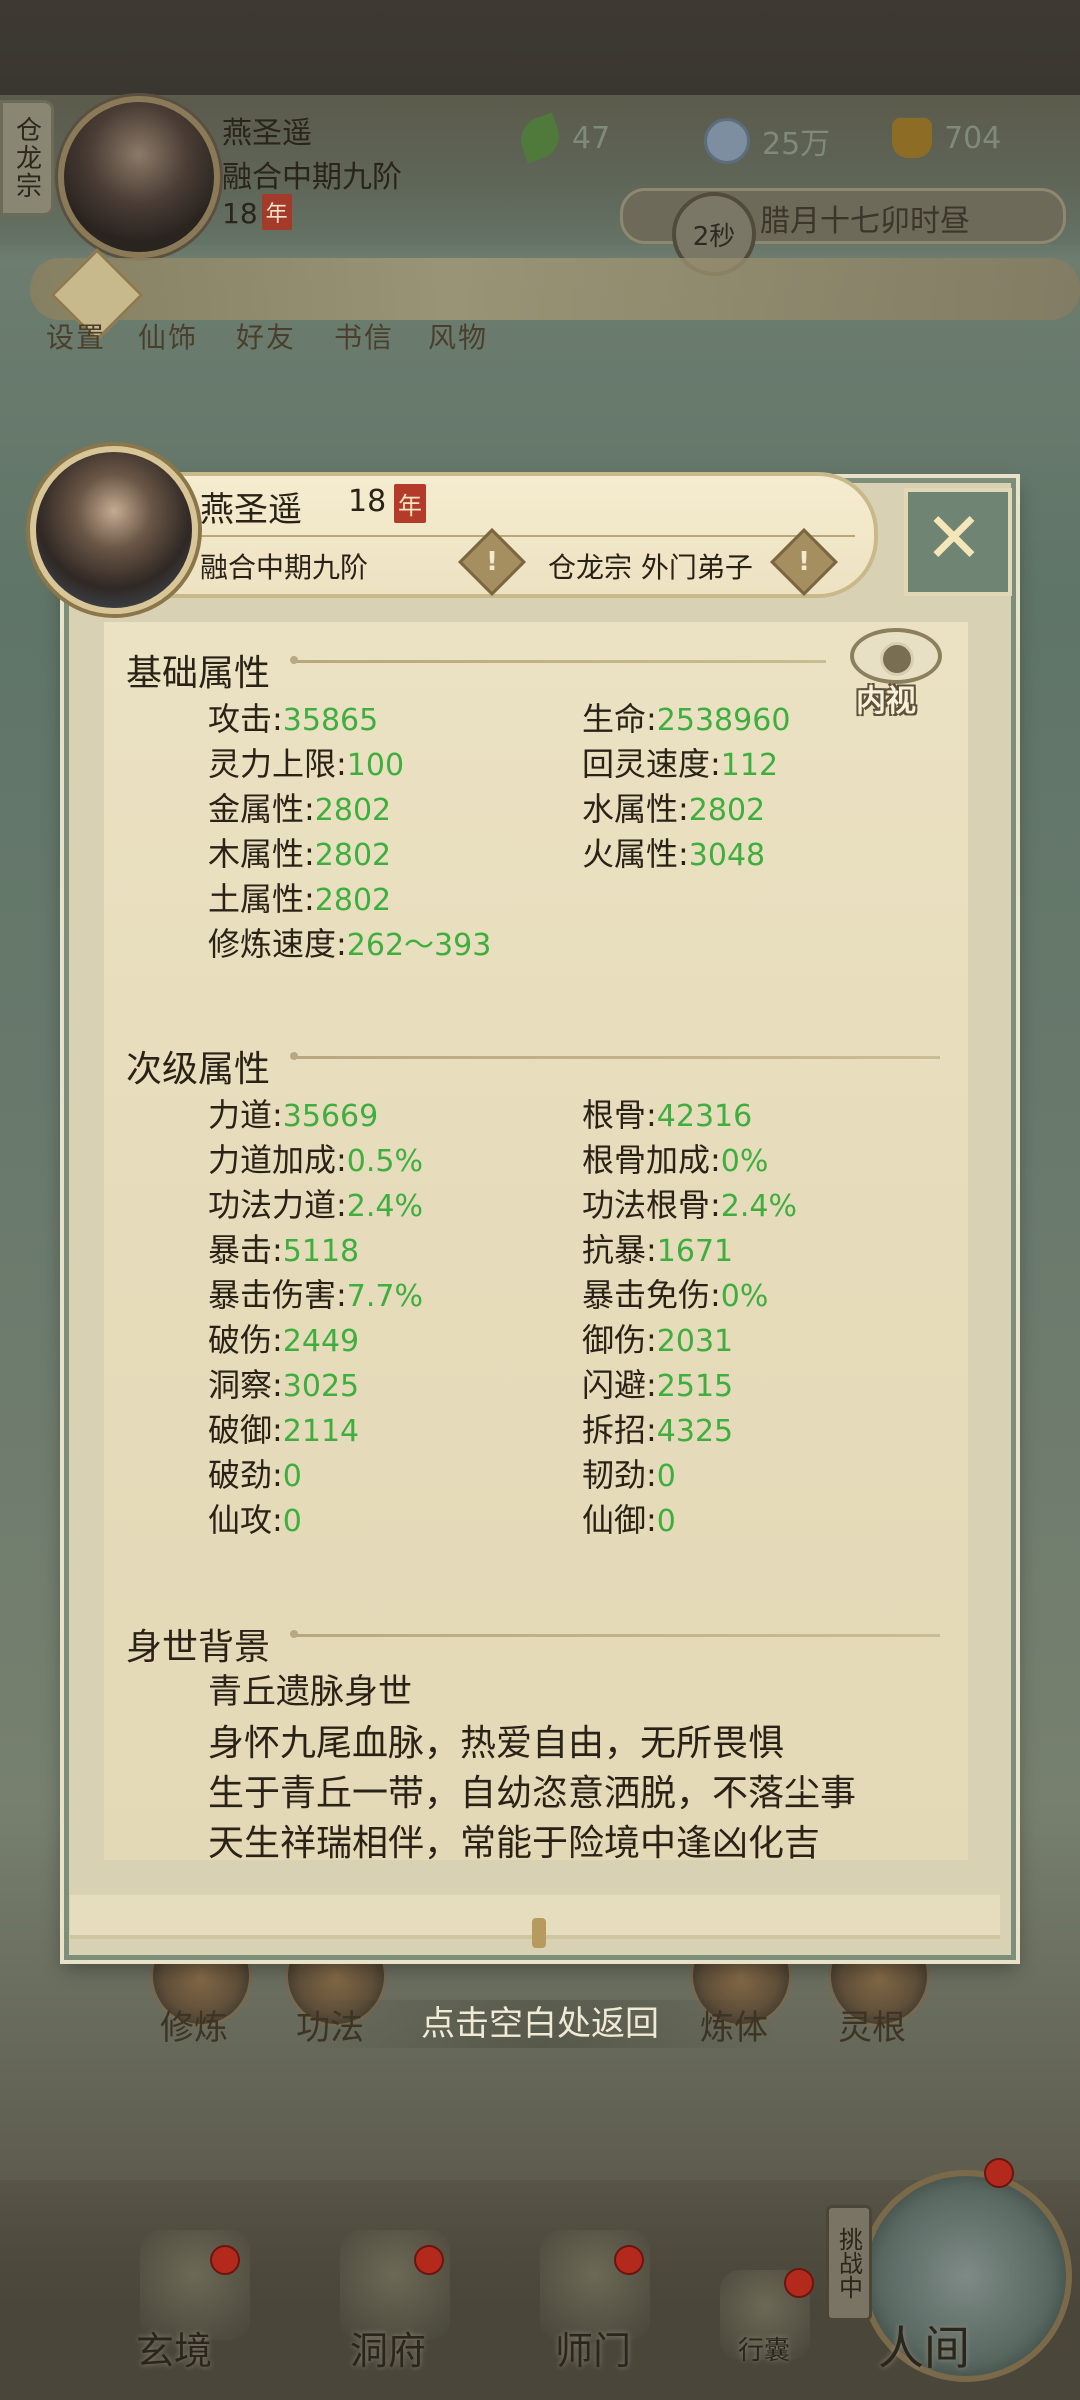 This screenshot has width=1080, height=2400. Describe the element at coordinates (496, 1743) in the screenshot. I see `background-line: 身怀九尾血脉，热爱自由，无所畏惧` at that location.